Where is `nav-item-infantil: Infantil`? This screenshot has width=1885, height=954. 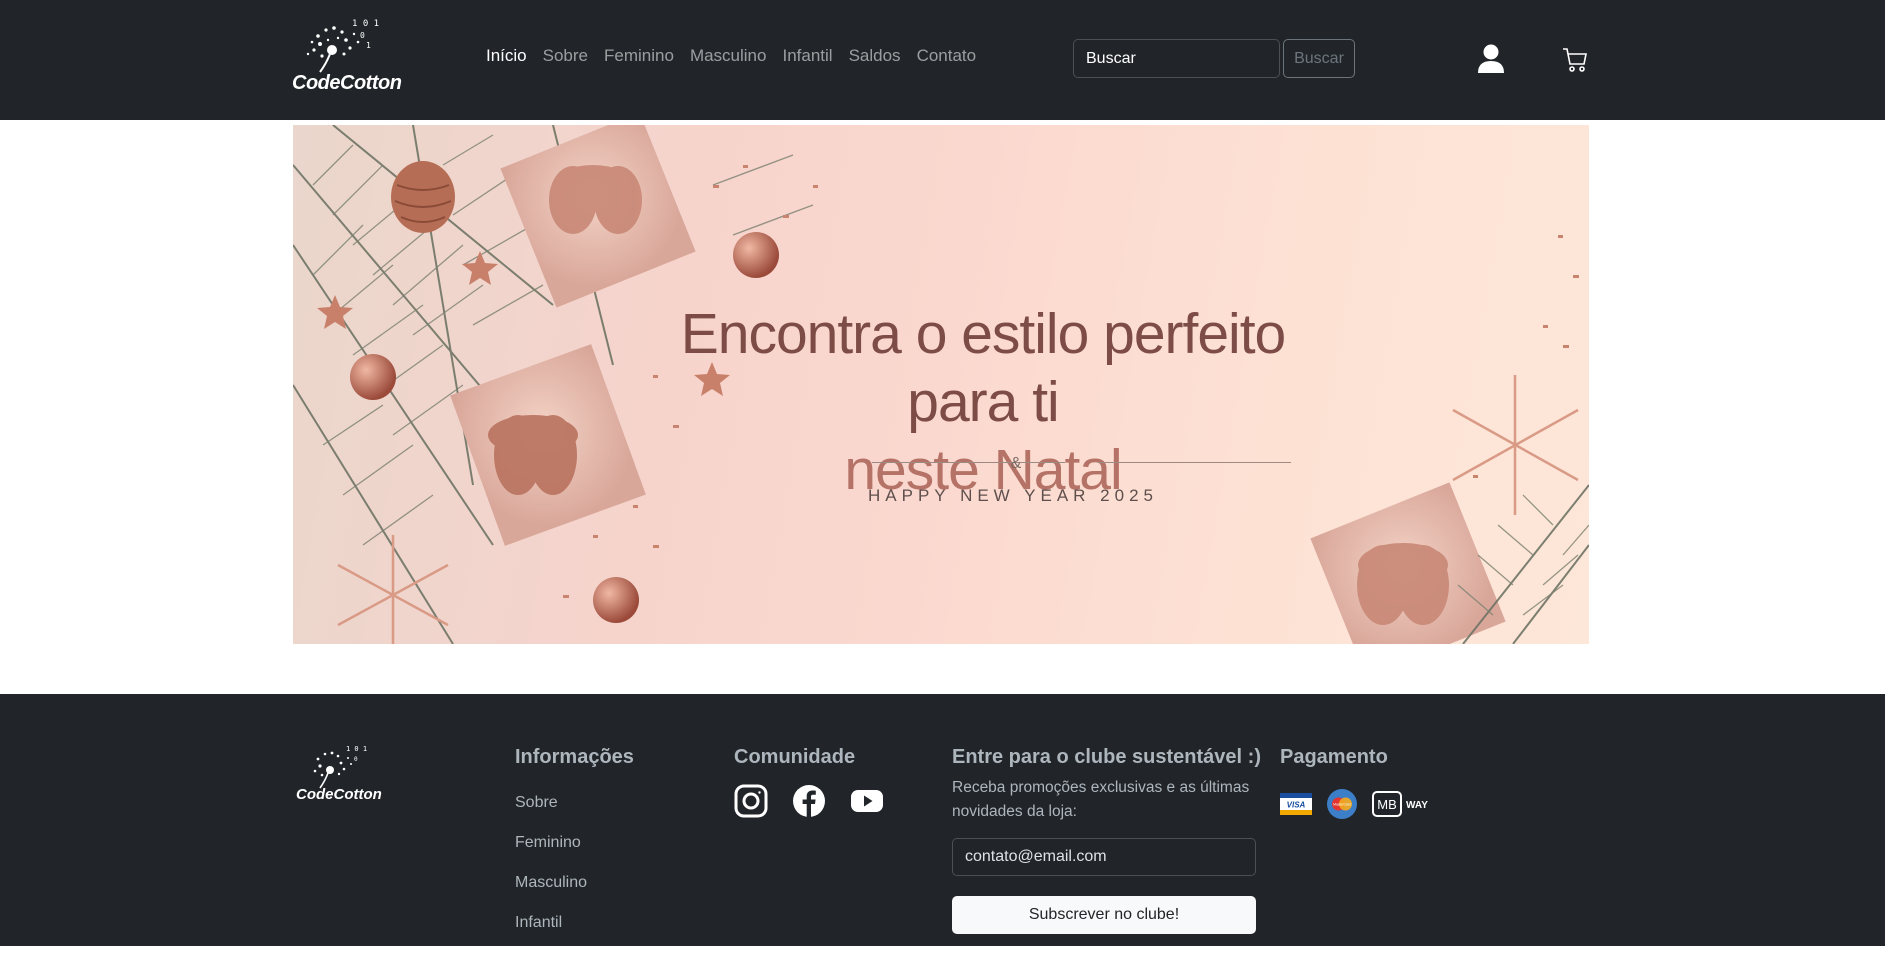
nav-item-infantil: Infantil is located at coordinates (807, 56).